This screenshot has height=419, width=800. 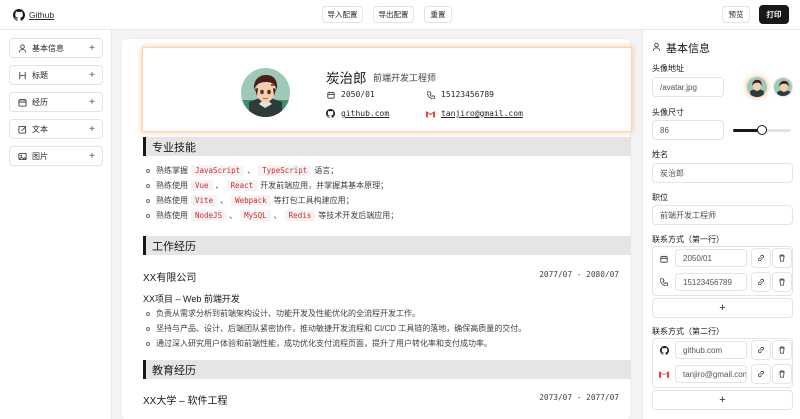 What do you see at coordinates (265, 92) in the screenshot?
I see `avatar` at bounding box center [265, 92].